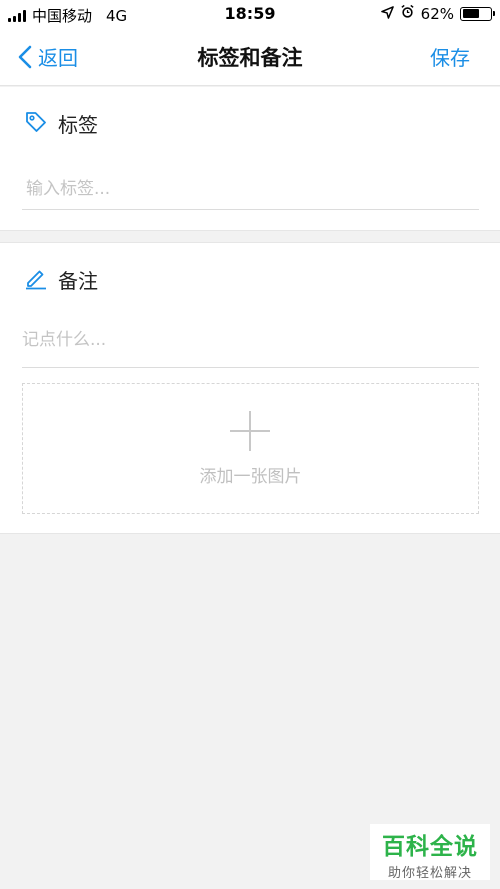  I want to click on watermark-subtitle: 助你轻松解决, so click(429, 873).